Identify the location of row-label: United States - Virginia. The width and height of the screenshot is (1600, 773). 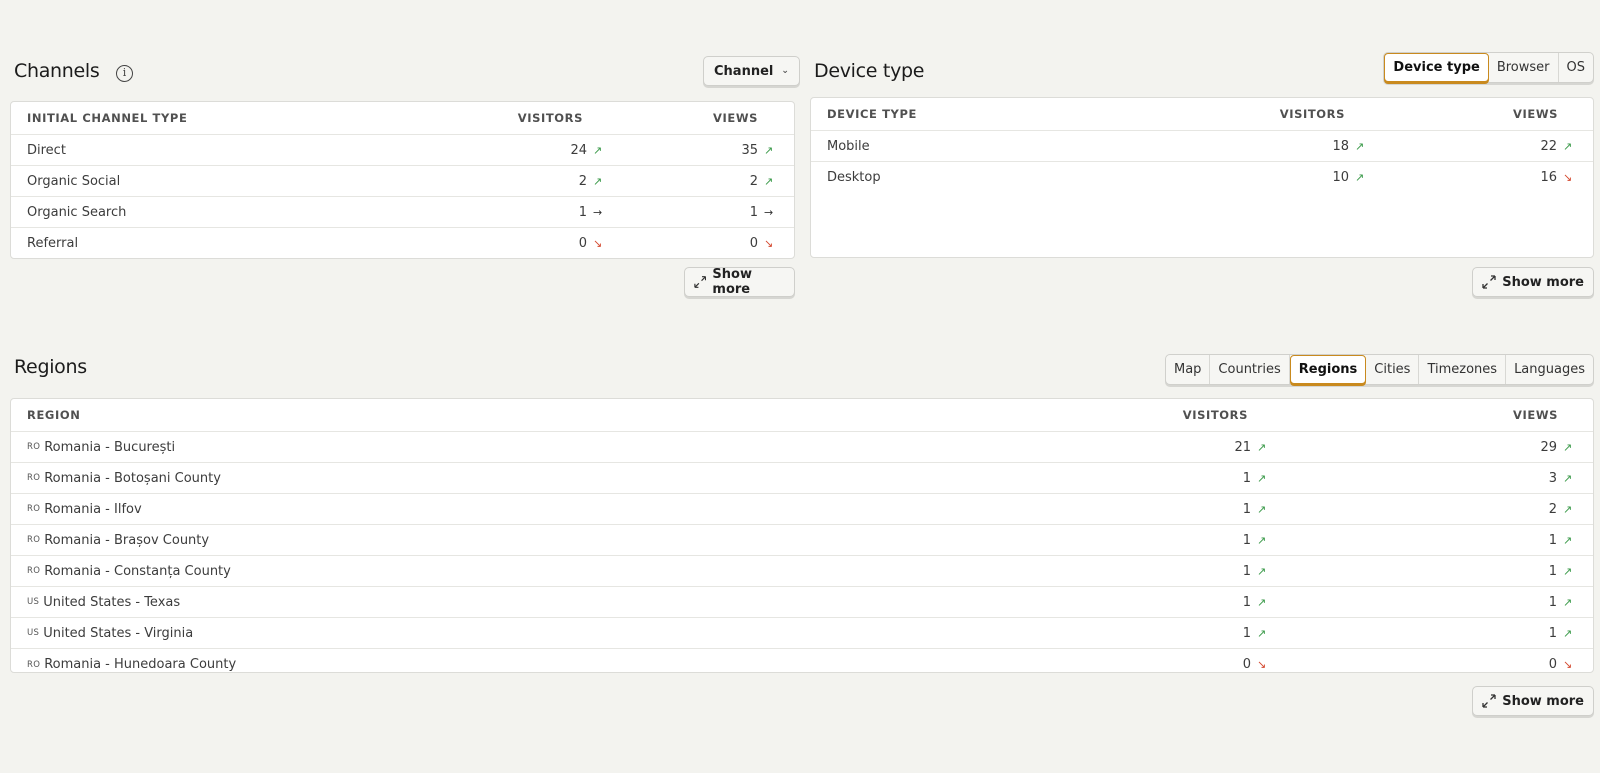
(118, 633).